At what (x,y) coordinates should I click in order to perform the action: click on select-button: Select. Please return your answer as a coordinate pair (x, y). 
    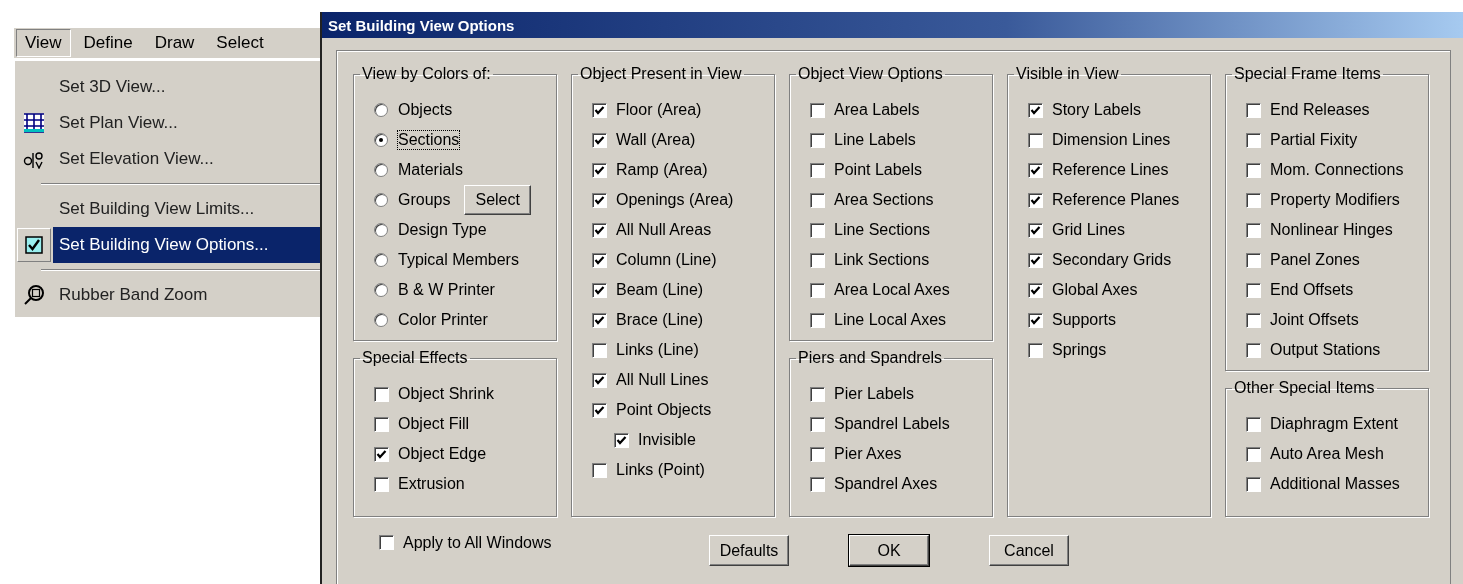
    Looking at the image, I should click on (497, 200).